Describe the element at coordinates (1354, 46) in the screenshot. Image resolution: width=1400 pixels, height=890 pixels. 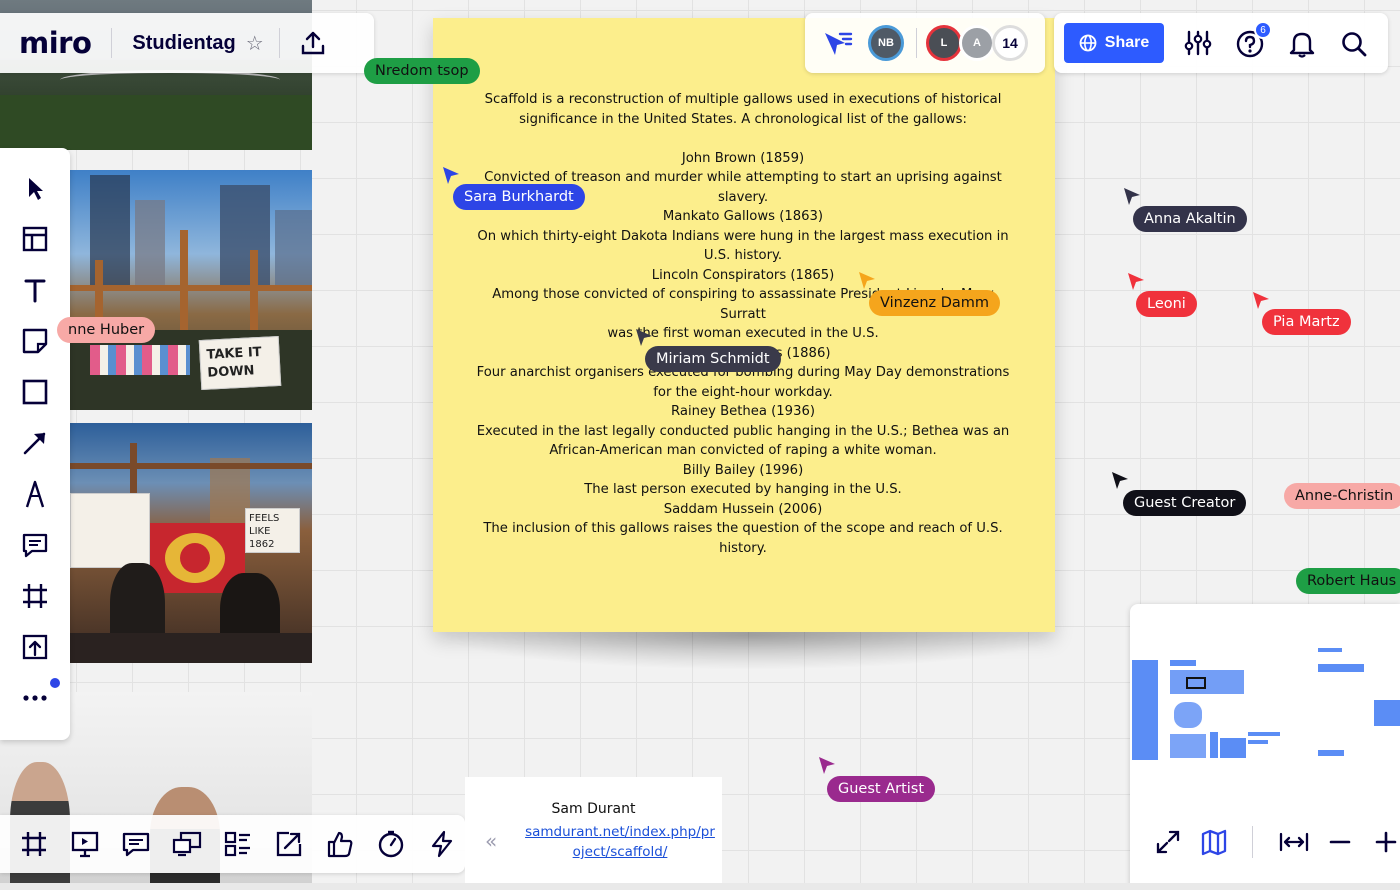
I see `search-icon` at that location.